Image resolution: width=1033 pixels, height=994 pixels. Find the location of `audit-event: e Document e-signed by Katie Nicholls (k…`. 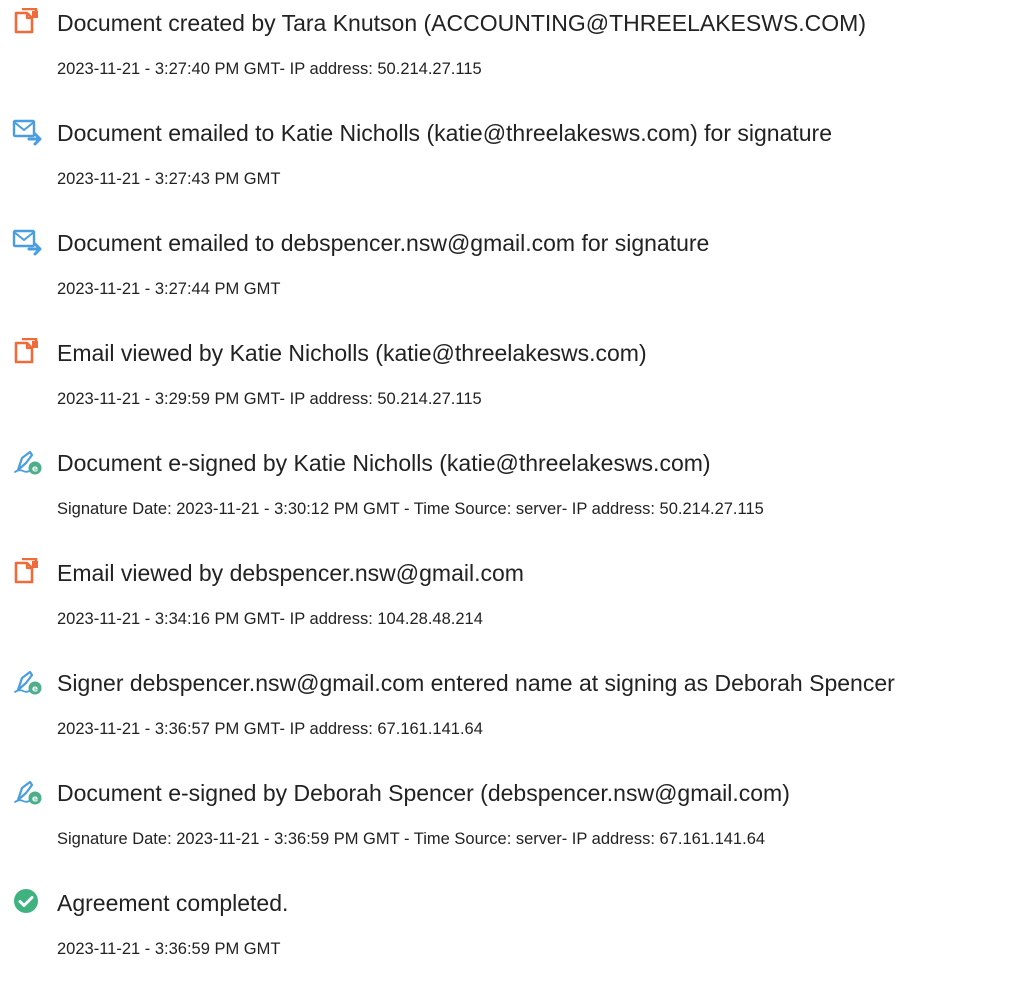

audit-event: e Document e-signed by Katie Nicholls (k… is located at coordinates (516, 495).